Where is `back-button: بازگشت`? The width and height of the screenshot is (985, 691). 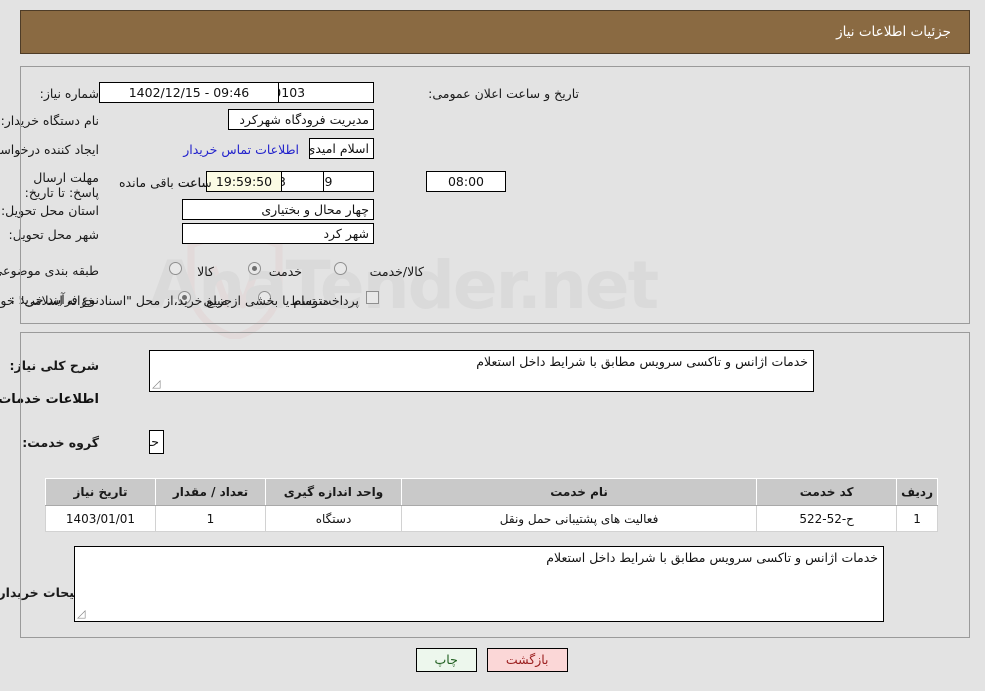
back-button: بازگشت is located at coordinates (528, 660).